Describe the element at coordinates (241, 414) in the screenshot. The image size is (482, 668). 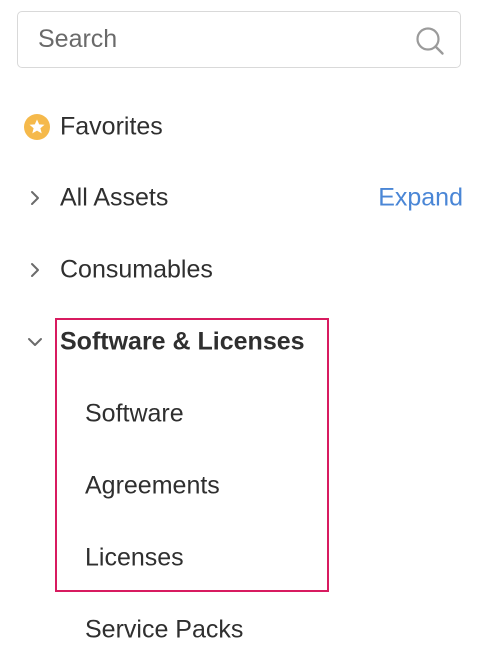
I see `nav-subitem-software: Software` at that location.